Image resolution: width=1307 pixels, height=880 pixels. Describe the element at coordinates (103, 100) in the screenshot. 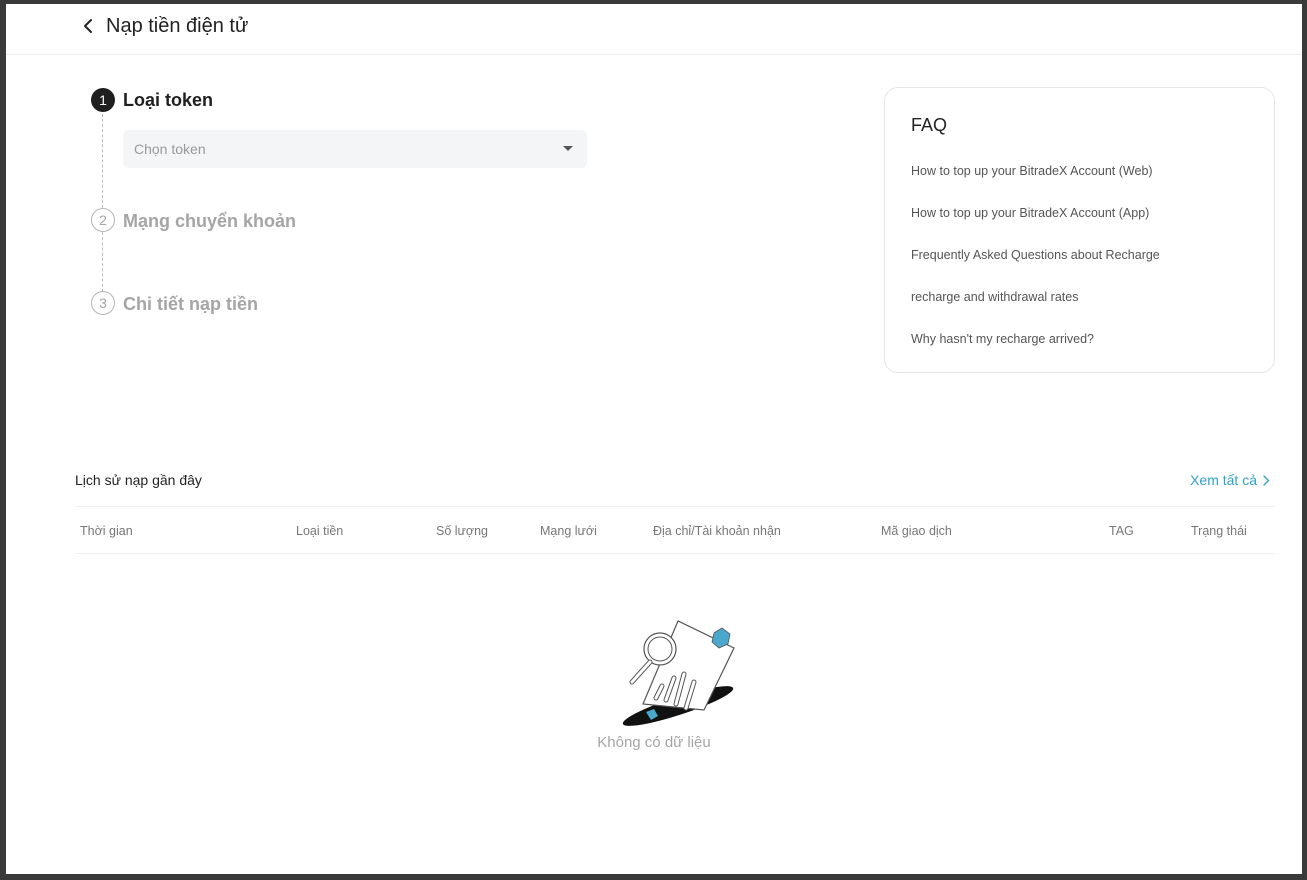

I see `step-number-1: 1` at that location.